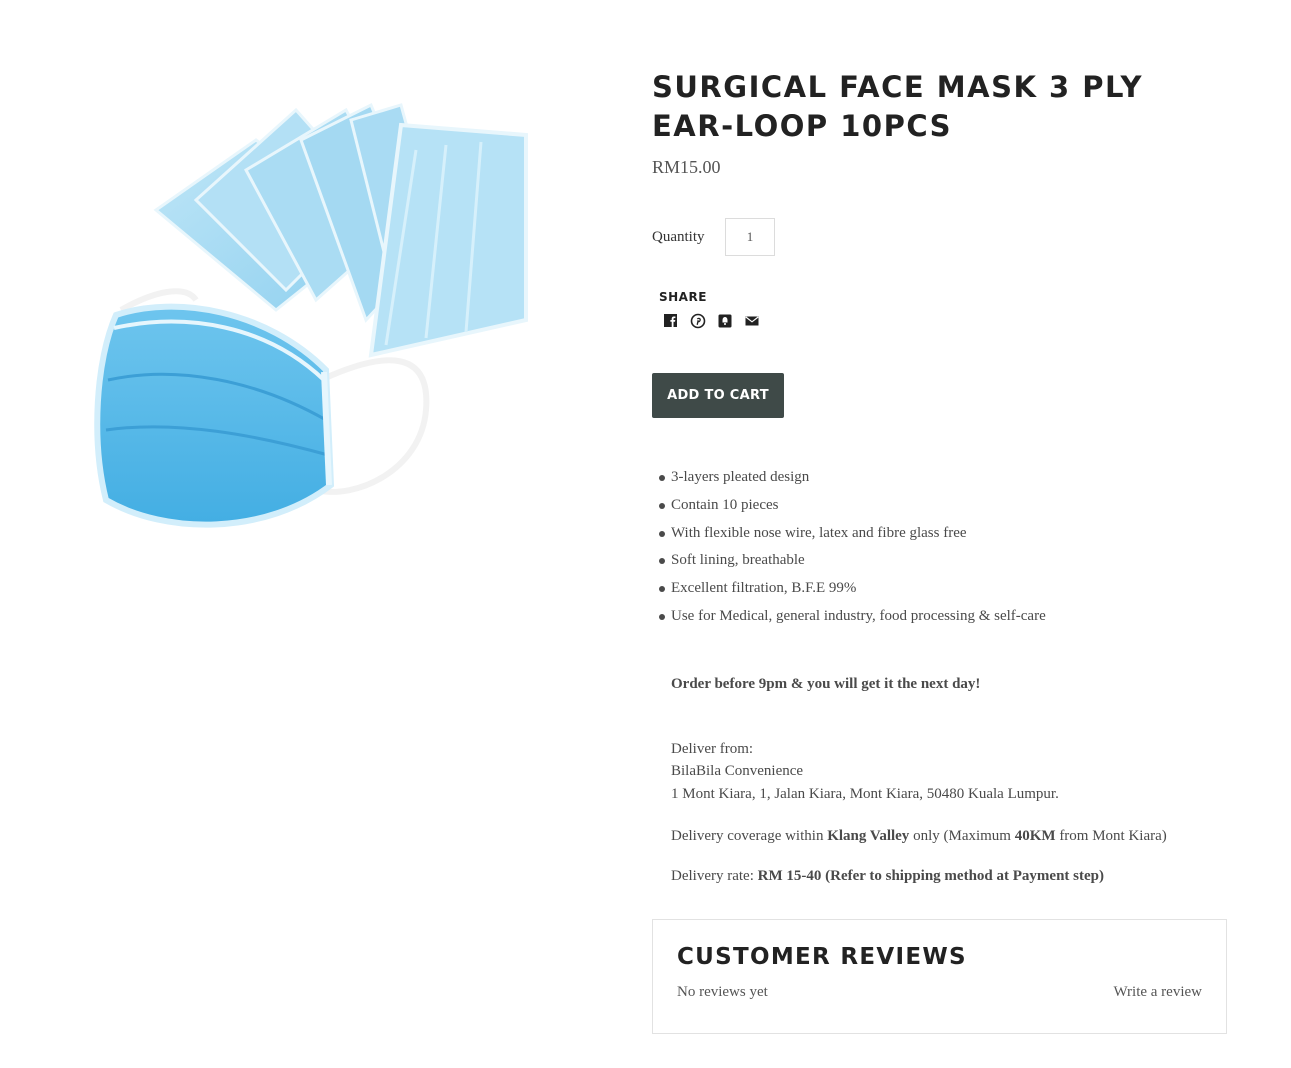 Image resolution: width=1291 pixels, height=1068 pixels. Describe the element at coordinates (686, 167) in the screenshot. I see `product-price: RM15.00` at that location.